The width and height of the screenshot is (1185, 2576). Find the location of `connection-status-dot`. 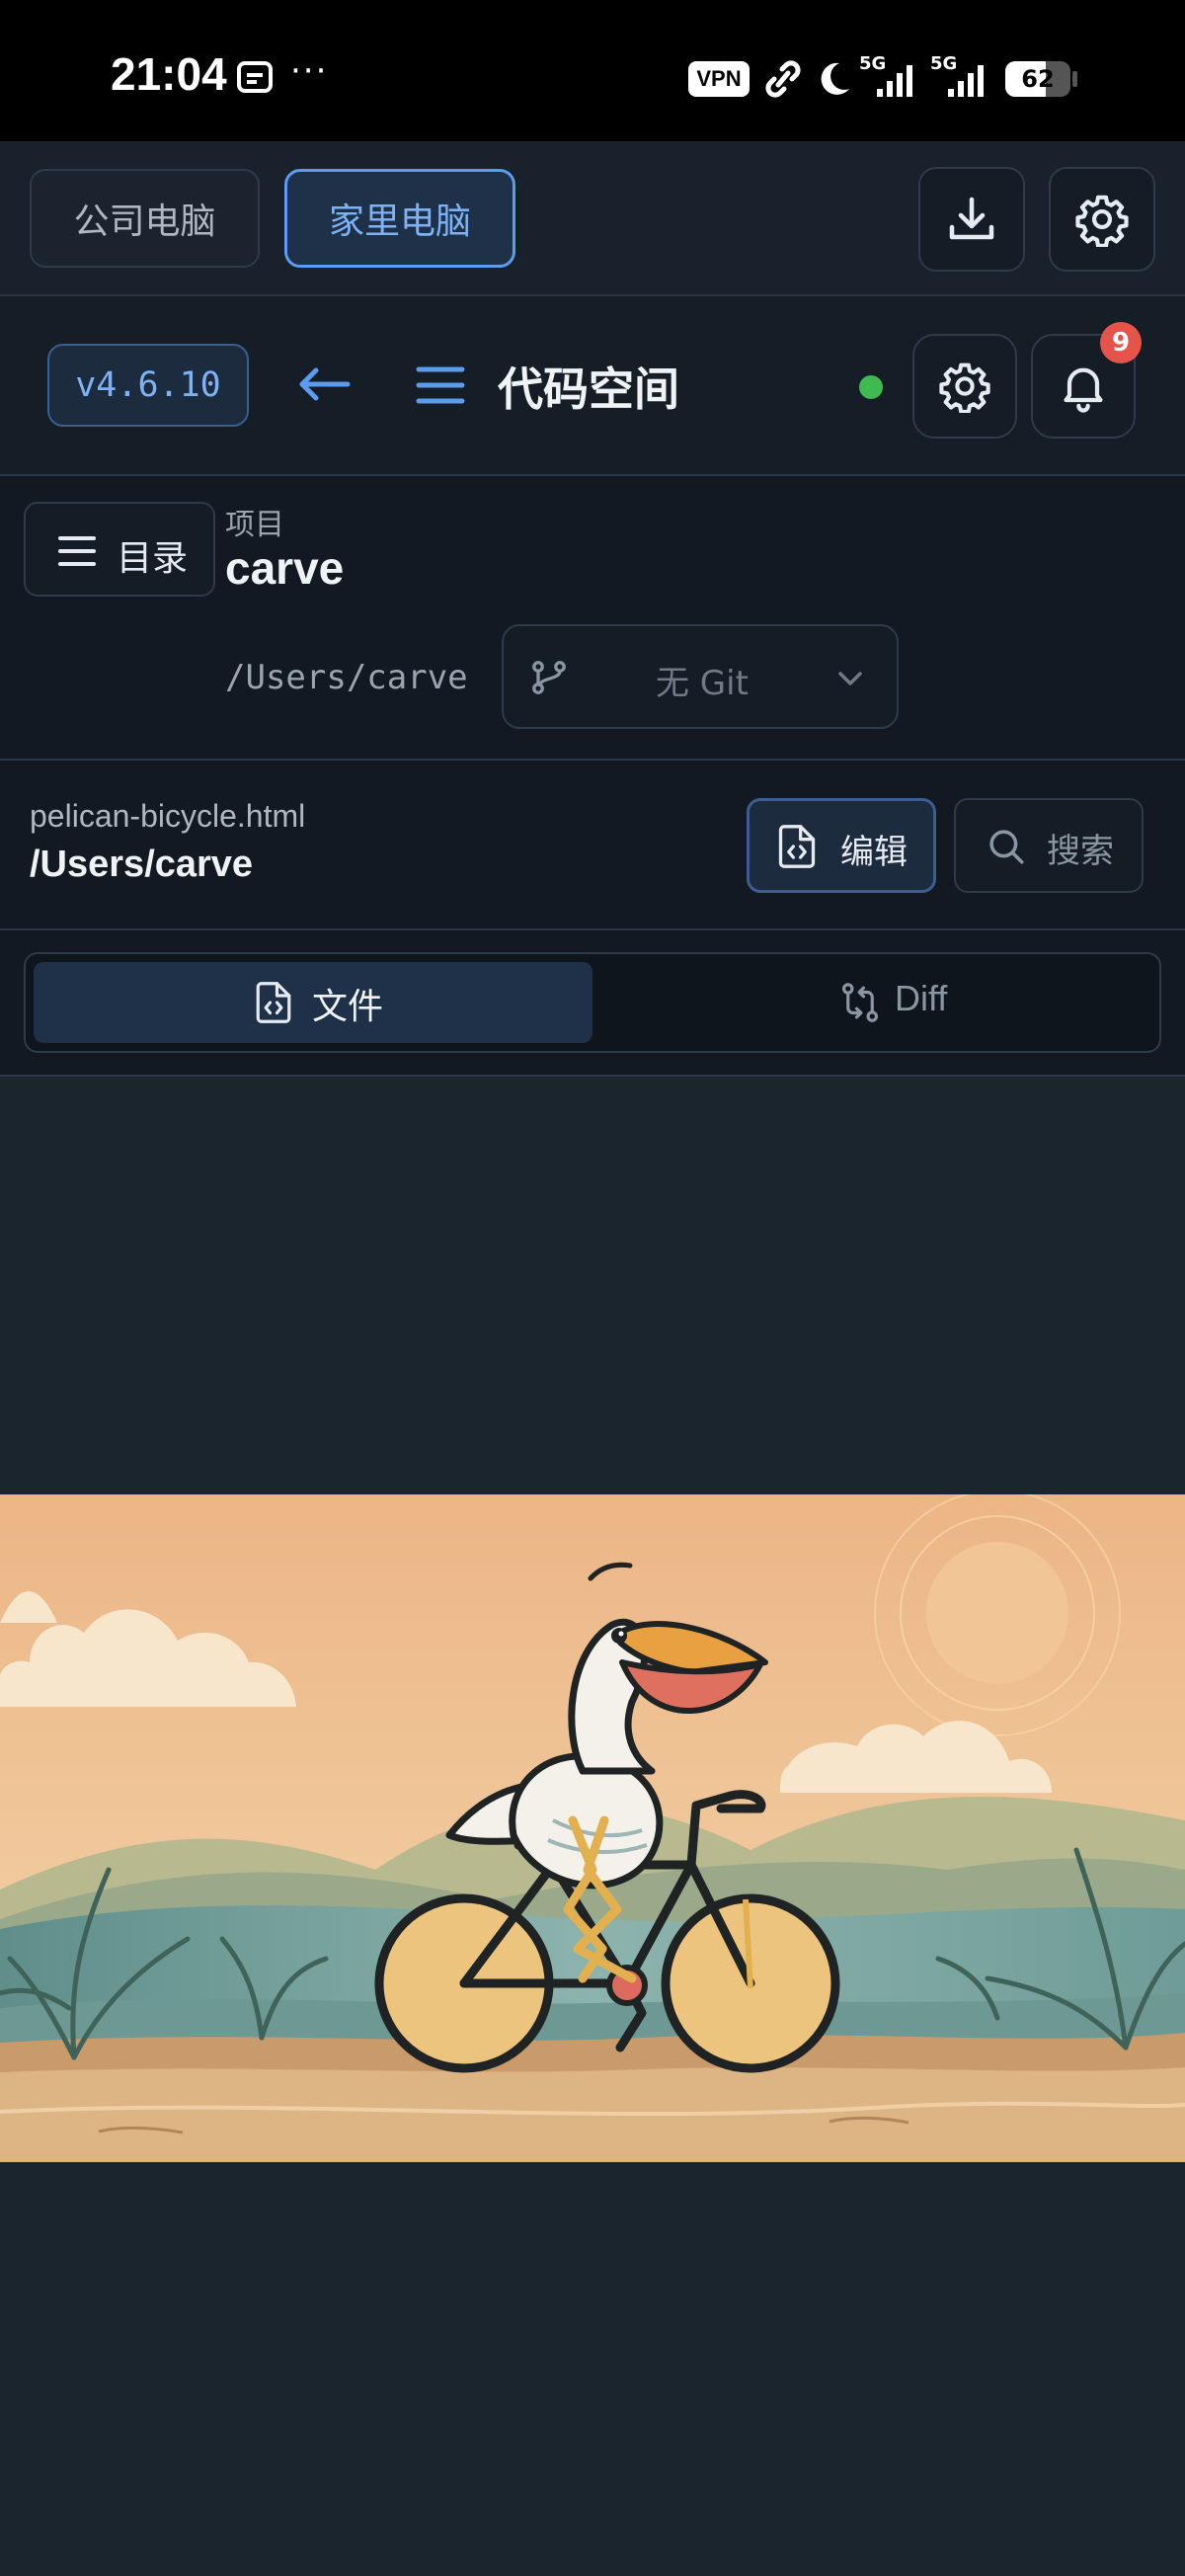

connection-status-dot is located at coordinates (871, 387).